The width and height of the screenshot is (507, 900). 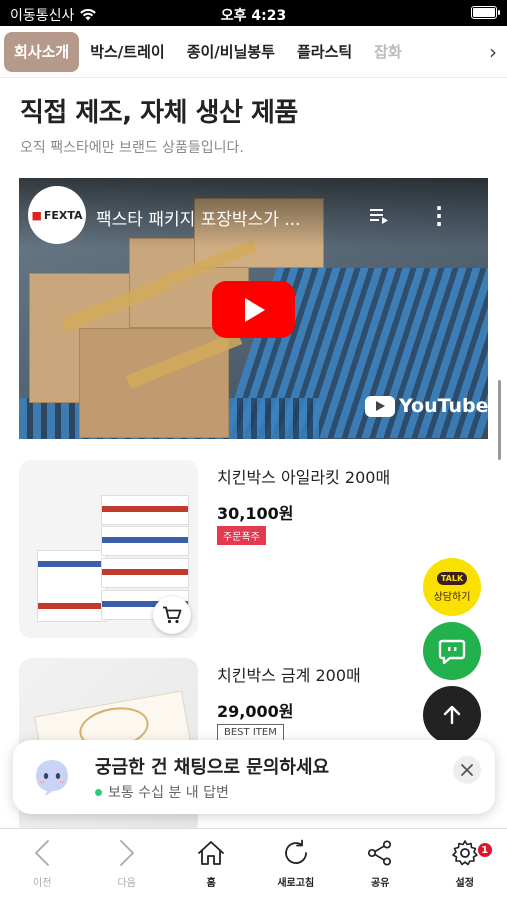 What do you see at coordinates (295, 851) in the screenshot?
I see `refresh-icon` at bounding box center [295, 851].